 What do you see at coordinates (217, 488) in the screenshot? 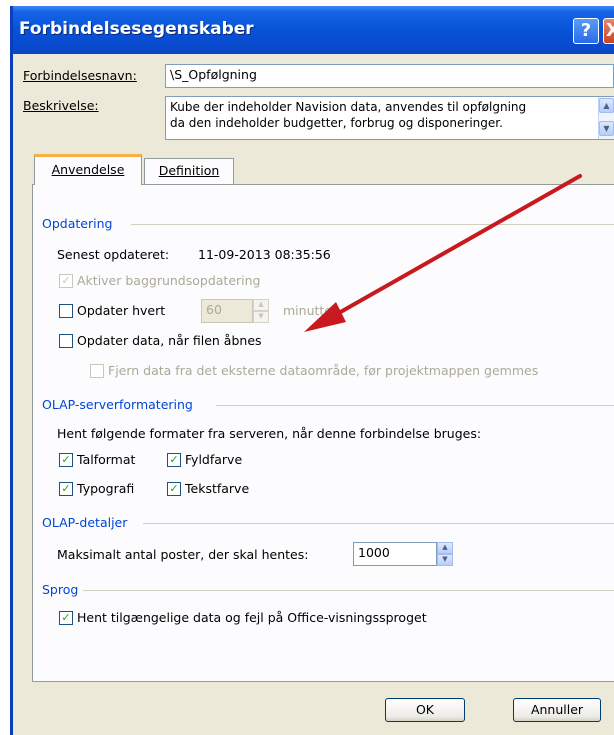
I see `text-color-label: Tekstfarve` at bounding box center [217, 488].